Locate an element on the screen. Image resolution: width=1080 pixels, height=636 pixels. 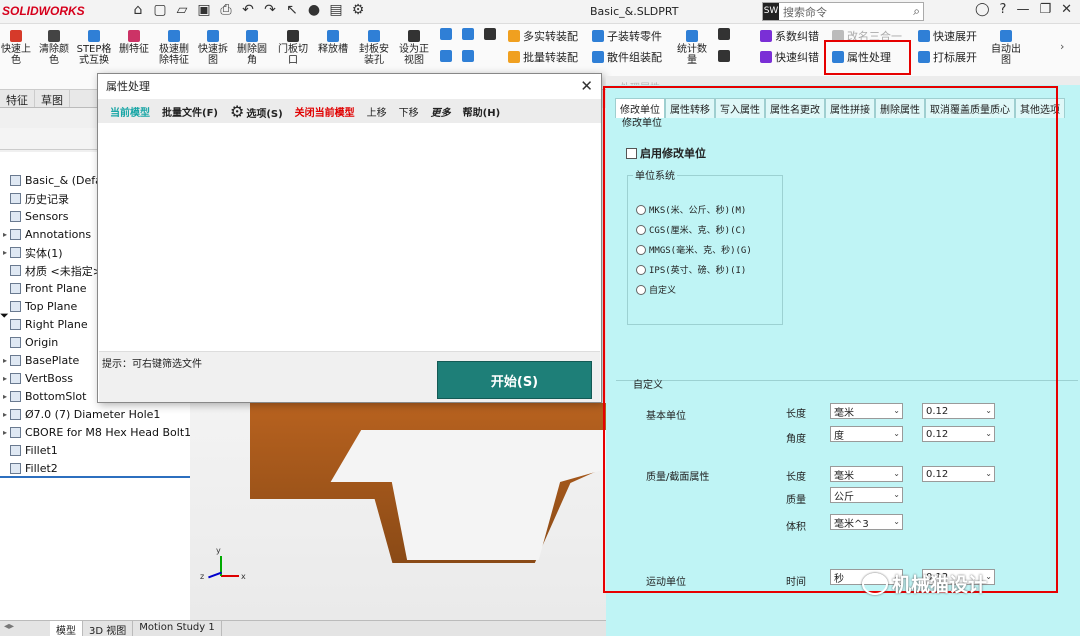
window-controls: ◯ ? — ❐ ✕ is located at coordinates (1023, 9).